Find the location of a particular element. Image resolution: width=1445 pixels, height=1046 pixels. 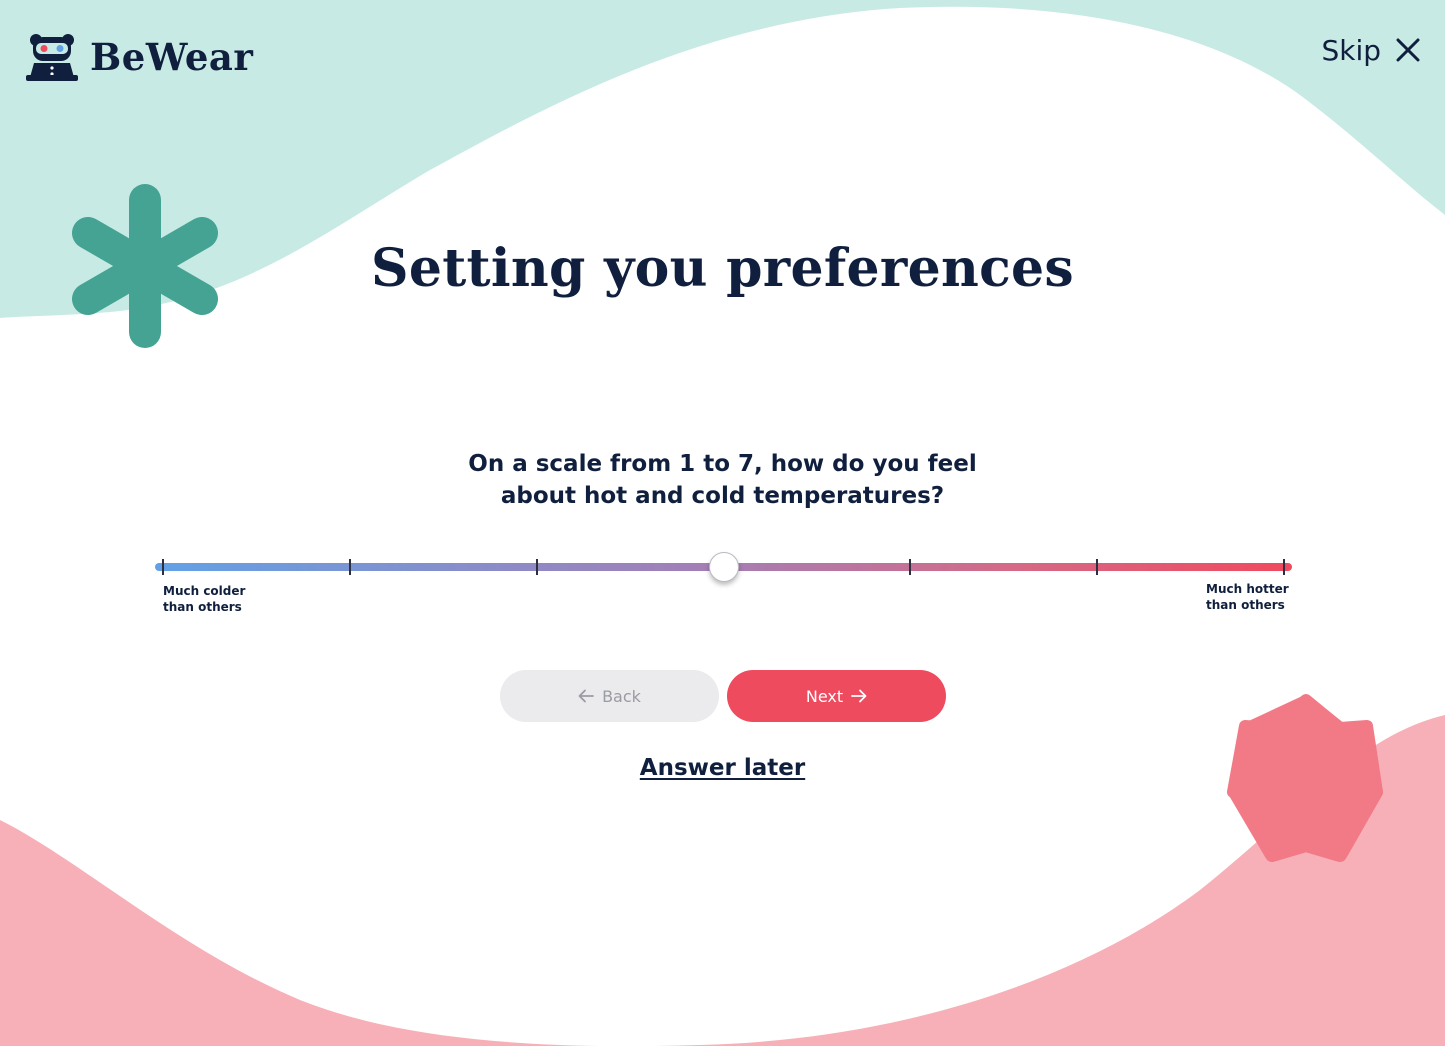

question-line-1: On a scale from 1 to 7, how do you feel is located at coordinates (722, 464).